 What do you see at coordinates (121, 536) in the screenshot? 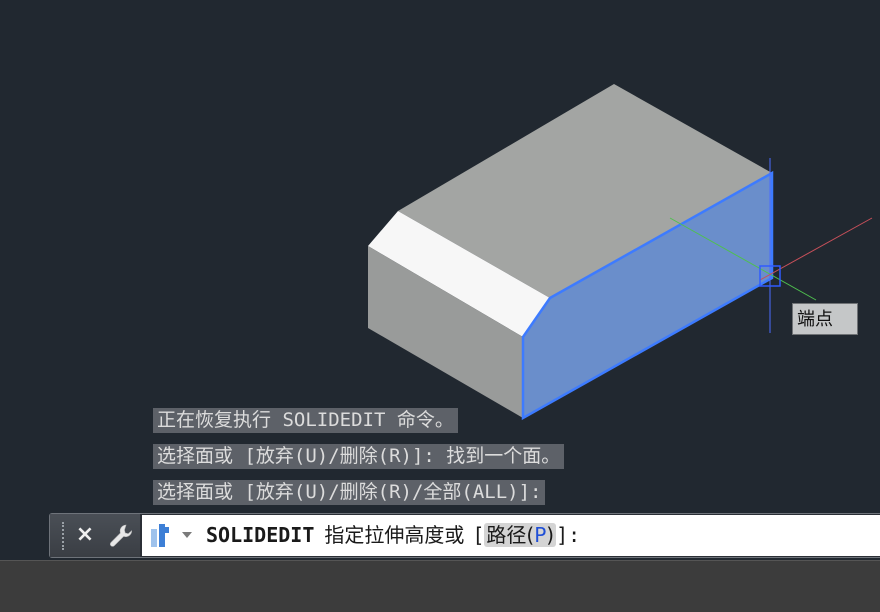
I see `wrench-icon` at bounding box center [121, 536].